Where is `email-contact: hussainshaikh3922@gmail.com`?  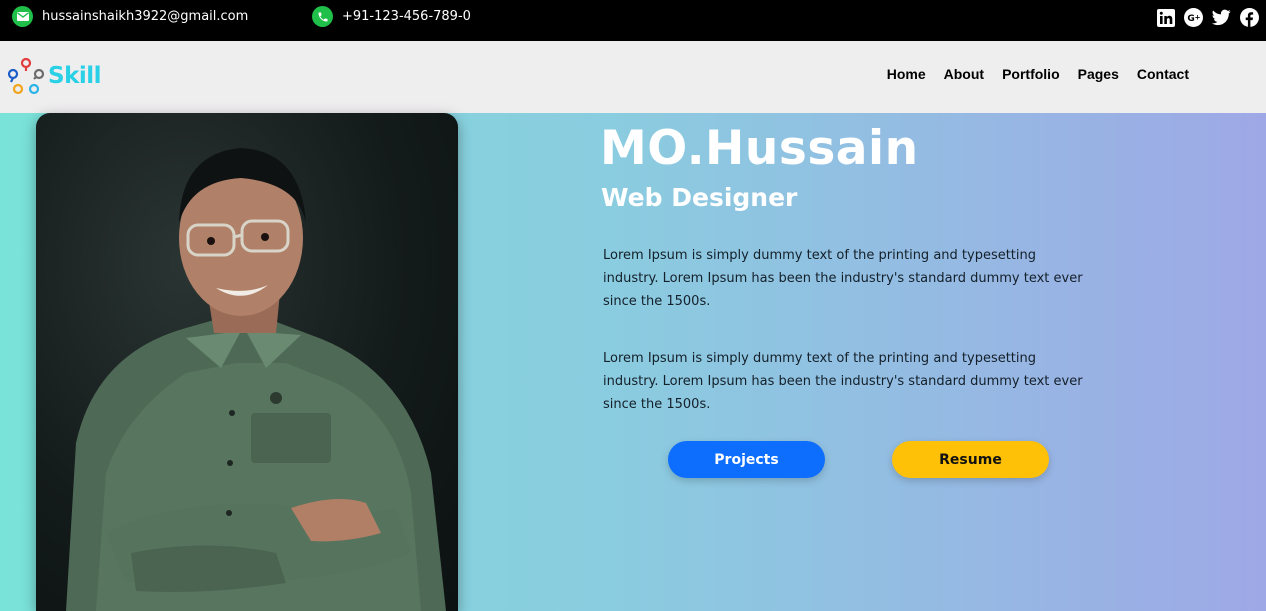 email-contact: hussainshaikh3922@gmail.com is located at coordinates (130, 16).